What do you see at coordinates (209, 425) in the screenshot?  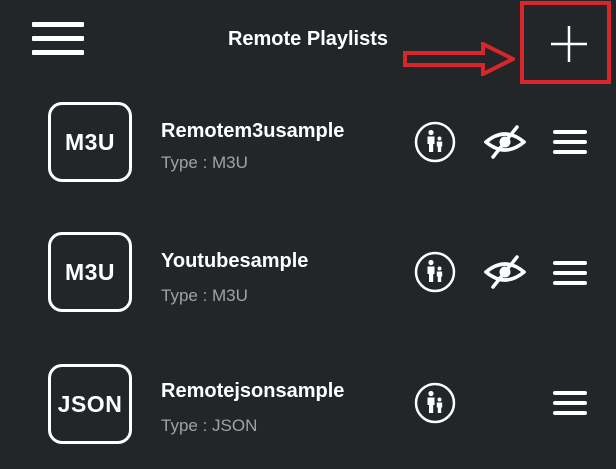 I see `playlist-type: Type : JSON` at bounding box center [209, 425].